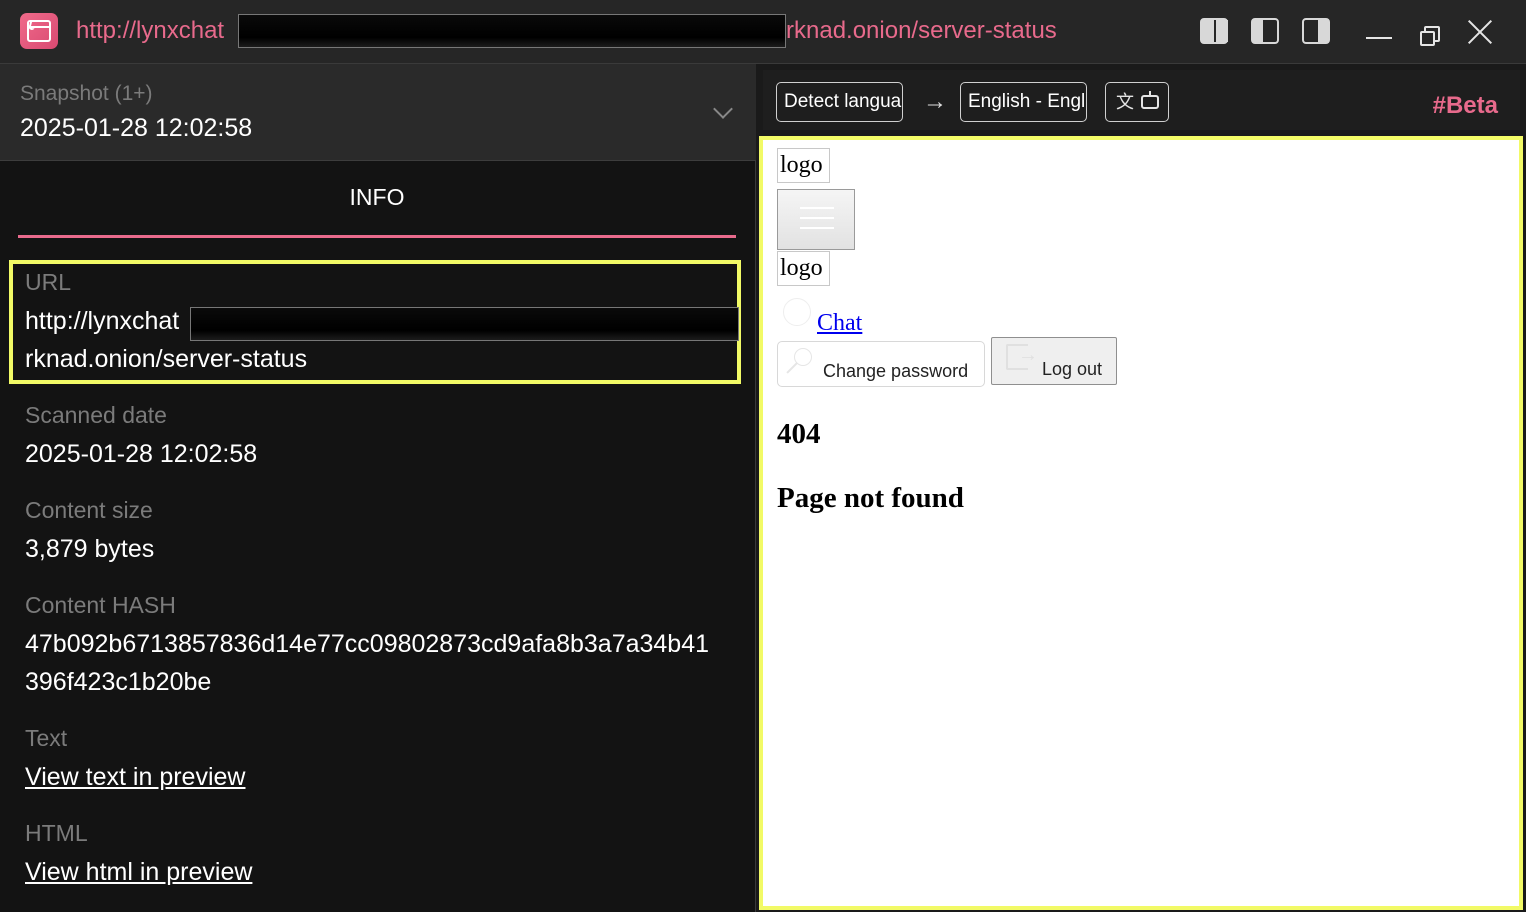  Describe the element at coordinates (935, 101) in the screenshot. I see `arrow-right-icon: →` at that location.